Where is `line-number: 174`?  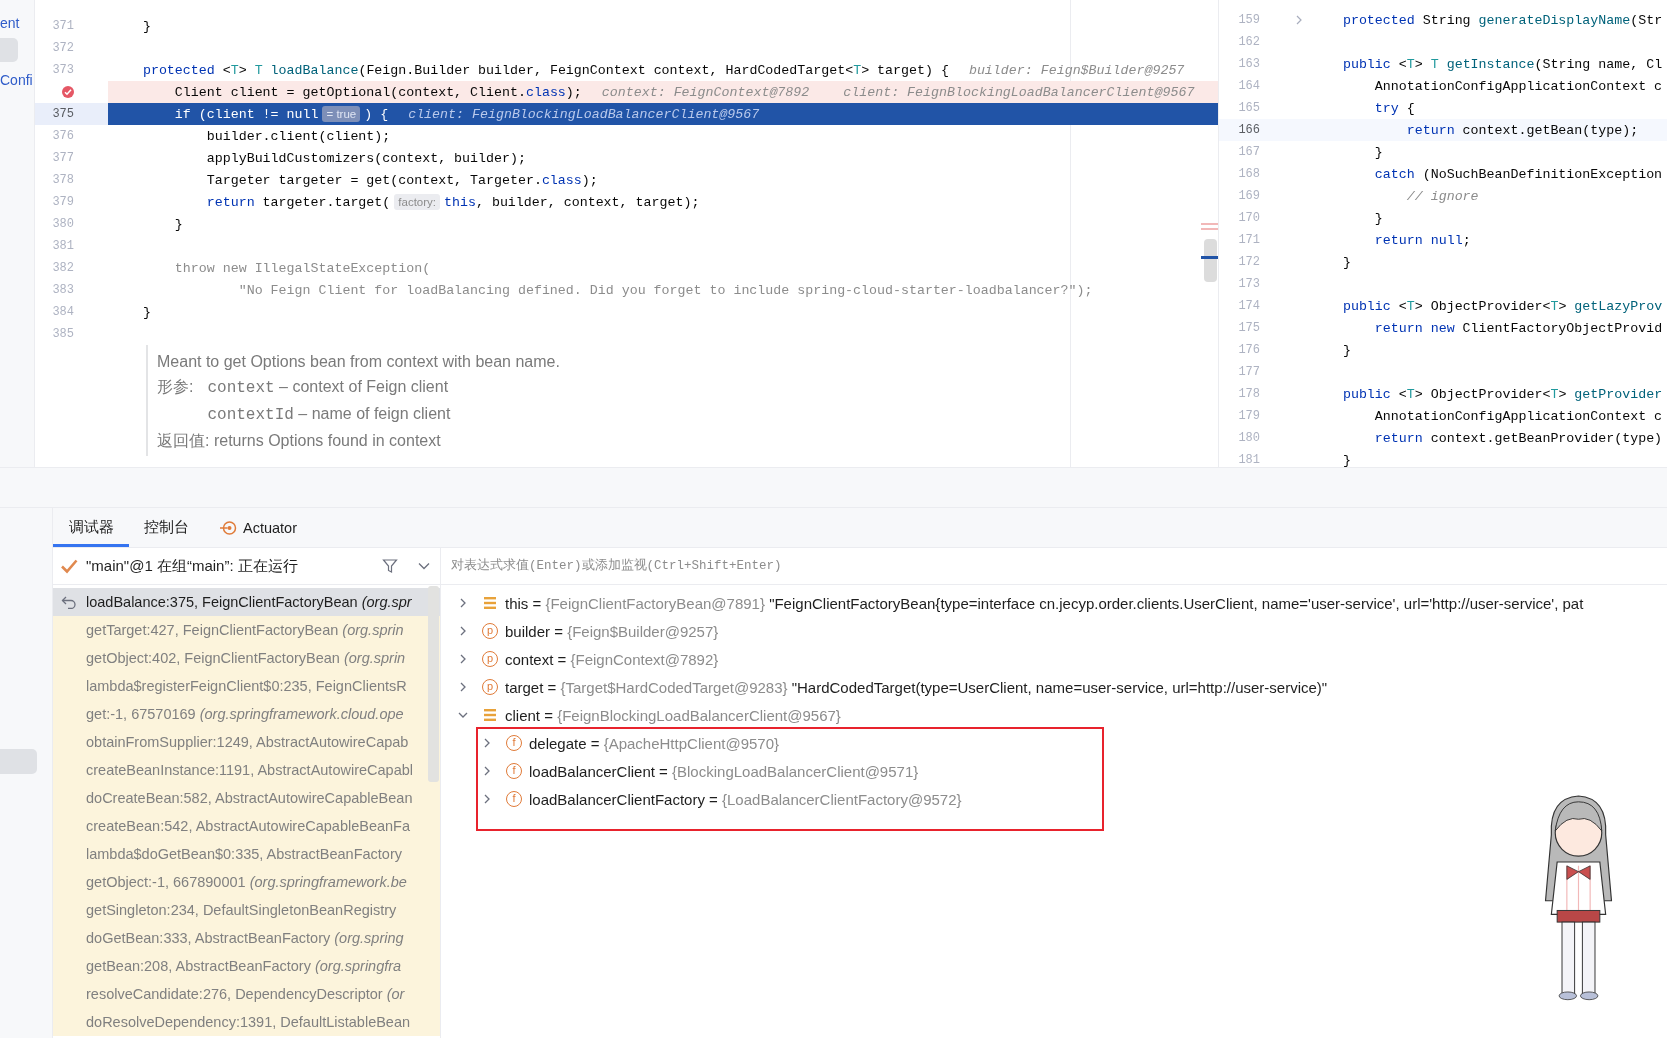 line-number: 174 is located at coordinates (1249, 306).